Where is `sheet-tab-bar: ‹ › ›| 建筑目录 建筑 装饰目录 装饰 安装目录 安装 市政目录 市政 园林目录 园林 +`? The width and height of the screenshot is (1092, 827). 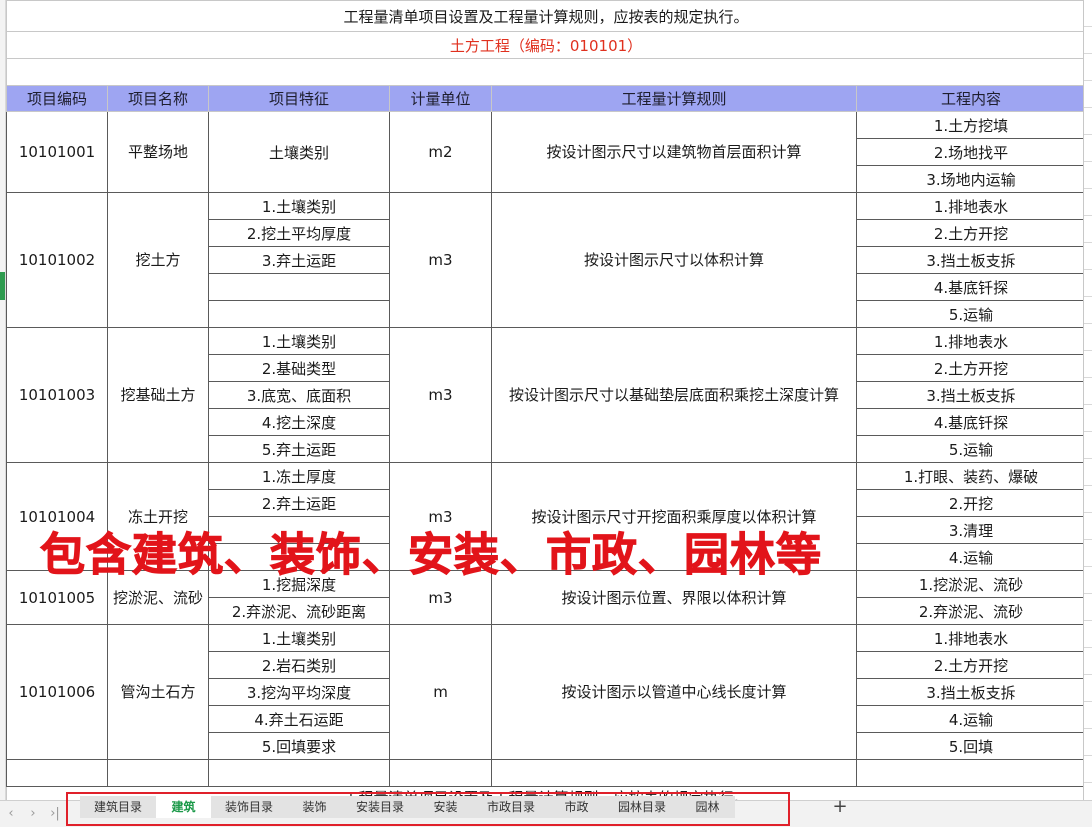 sheet-tab-bar: ‹ › ›| 建筑目录 建筑 装饰目录 装饰 安装目录 安装 市政目录 市政 园林目录 园林 + is located at coordinates (546, 809).